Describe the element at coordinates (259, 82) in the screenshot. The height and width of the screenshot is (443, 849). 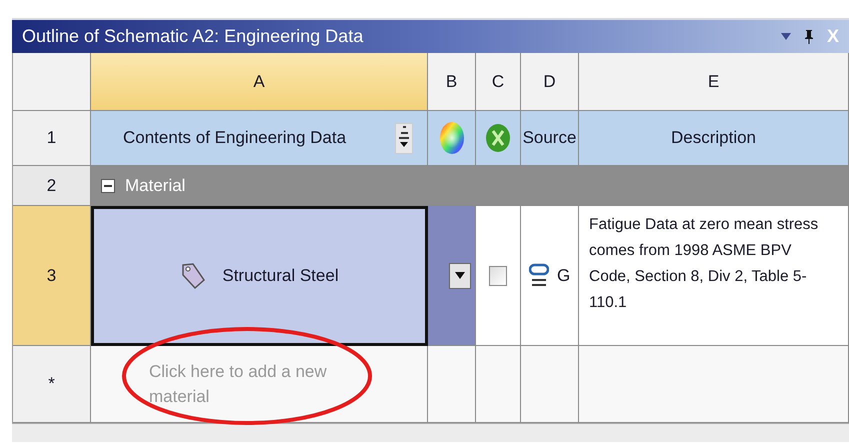
I see `column-header: A` at that location.